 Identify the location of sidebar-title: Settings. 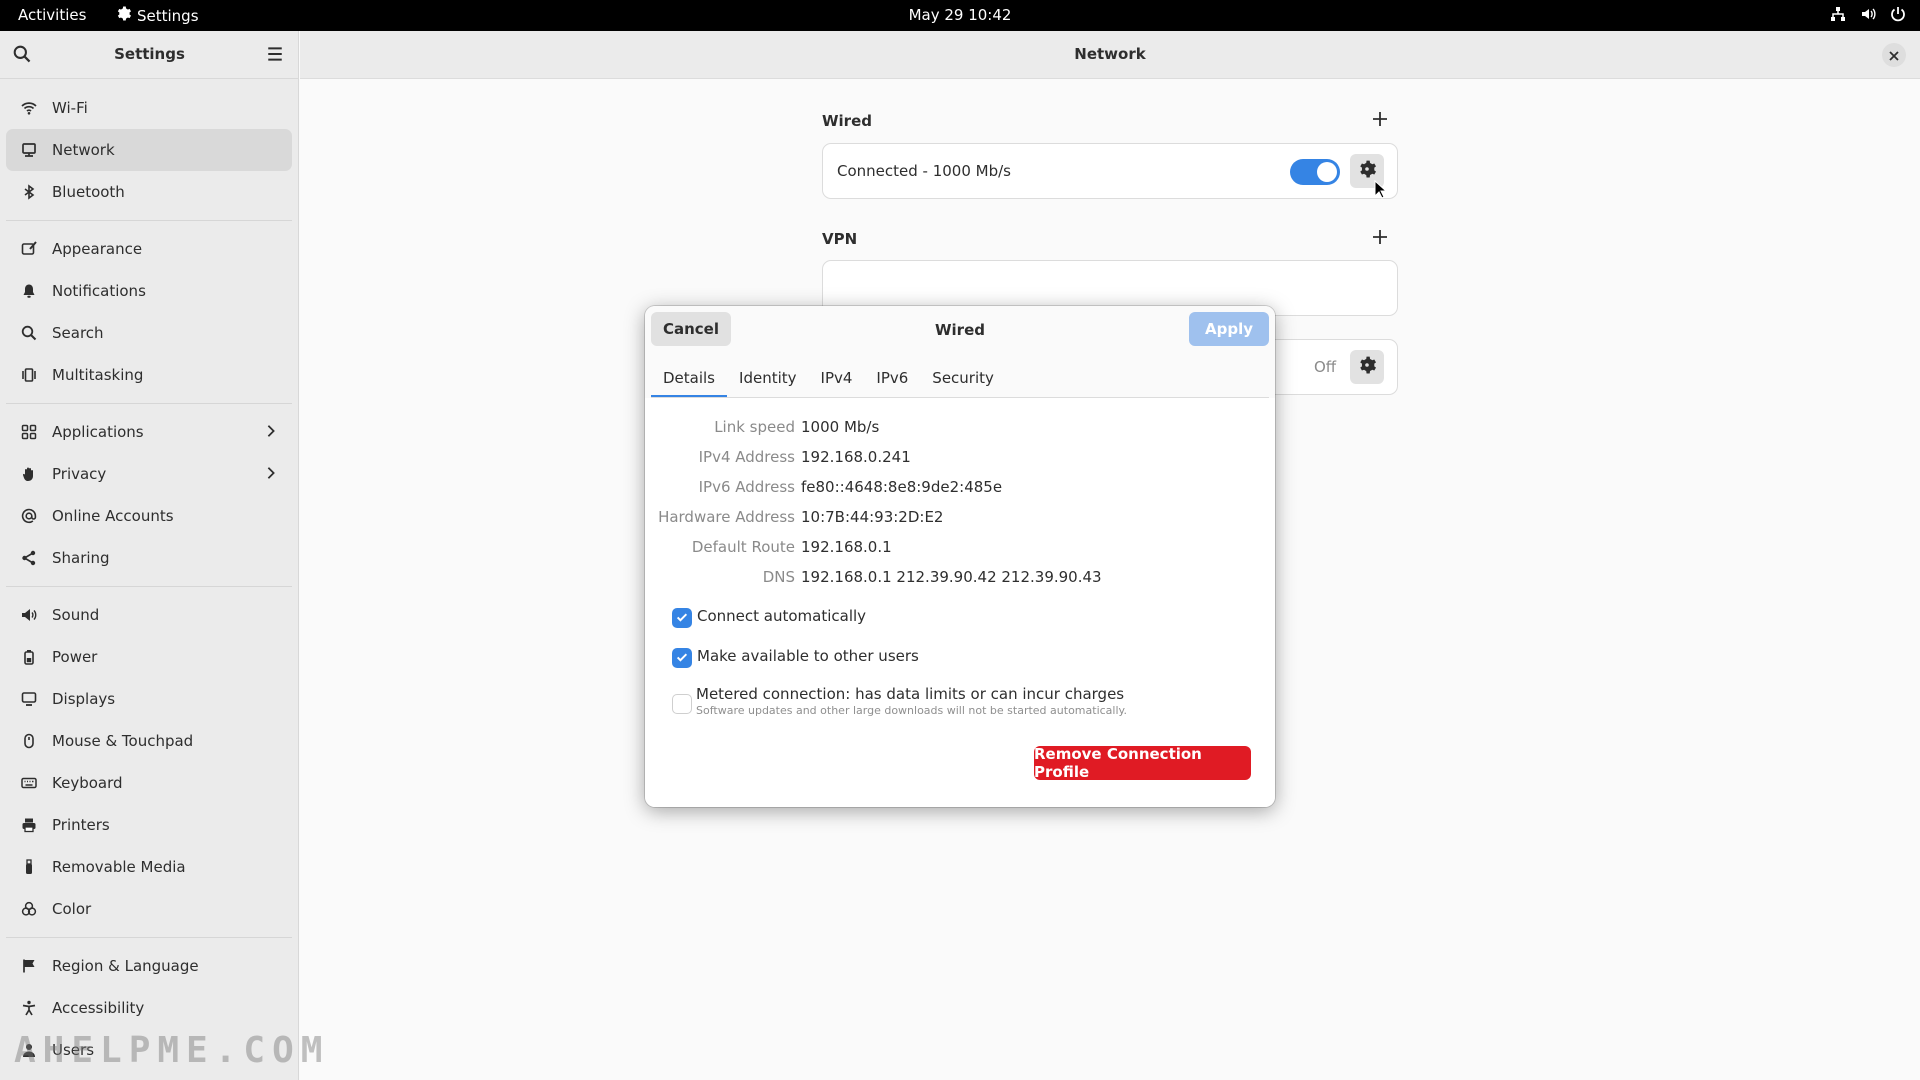
(149, 54).